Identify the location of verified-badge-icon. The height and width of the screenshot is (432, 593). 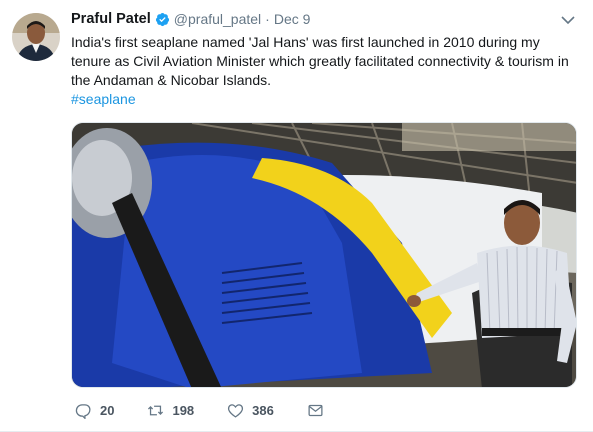
(162, 19).